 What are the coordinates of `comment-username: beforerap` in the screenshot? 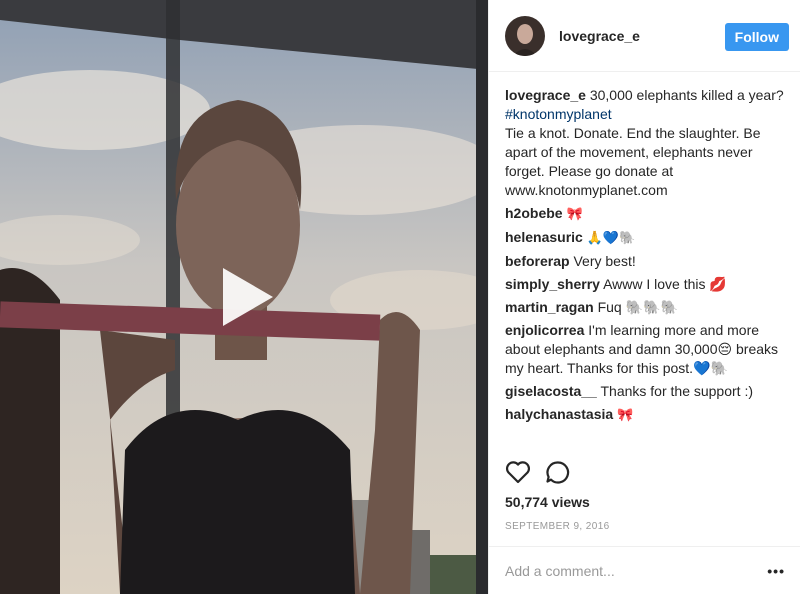 It's located at (537, 261).